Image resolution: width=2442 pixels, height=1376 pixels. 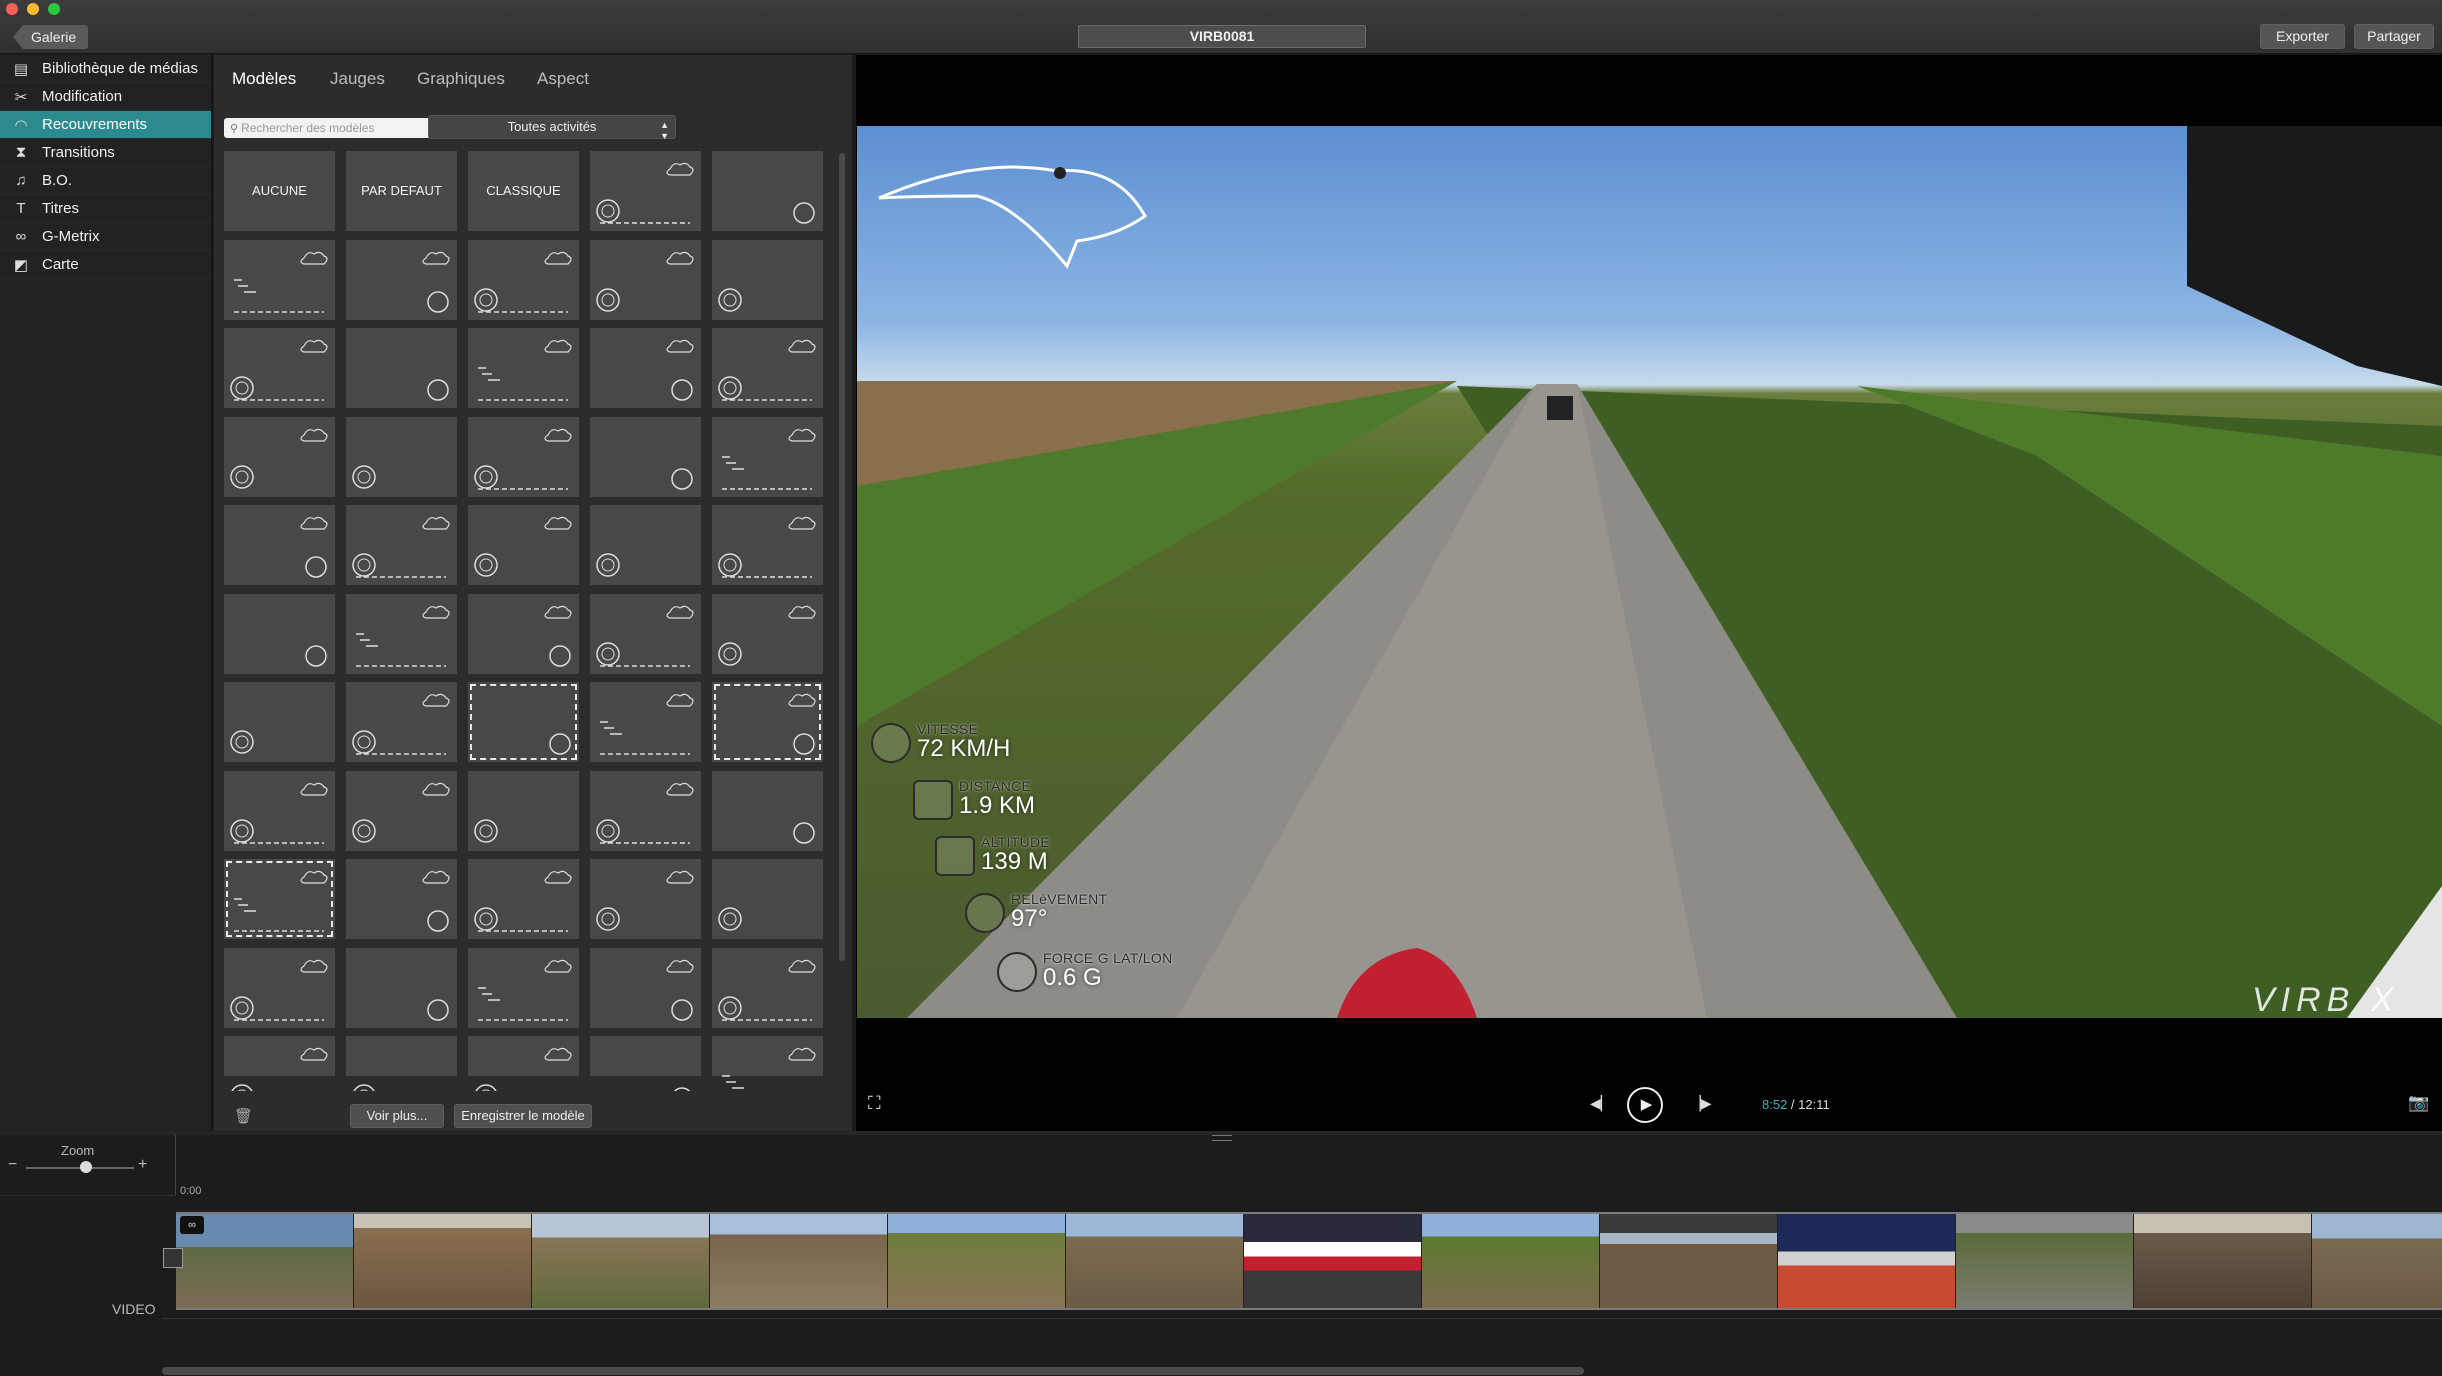 What do you see at coordinates (105, 181) in the screenshot?
I see `sidebar-item-soundtrack: ♫ B.O.` at bounding box center [105, 181].